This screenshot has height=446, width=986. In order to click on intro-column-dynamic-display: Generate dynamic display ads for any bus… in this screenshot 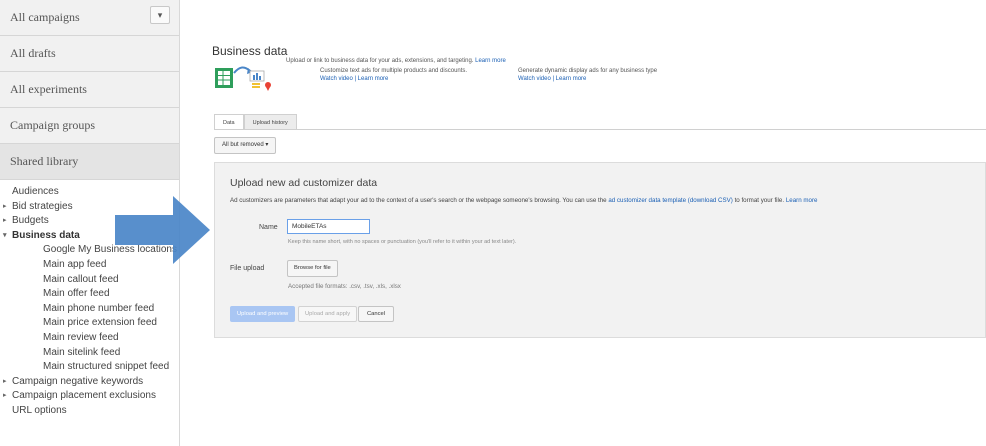, I will do `click(587, 75)`.